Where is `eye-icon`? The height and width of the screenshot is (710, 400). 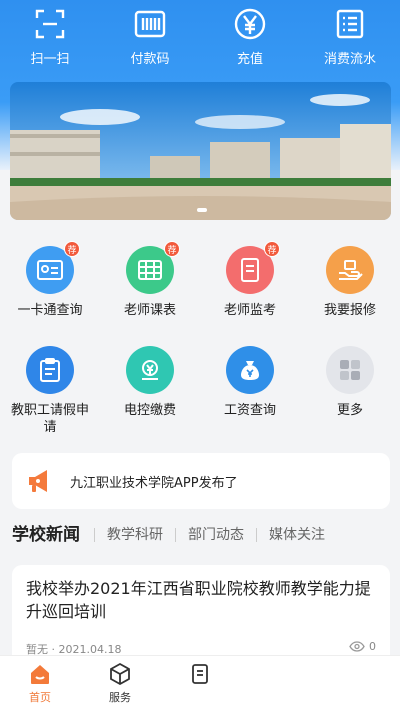 eye-icon is located at coordinates (357, 646).